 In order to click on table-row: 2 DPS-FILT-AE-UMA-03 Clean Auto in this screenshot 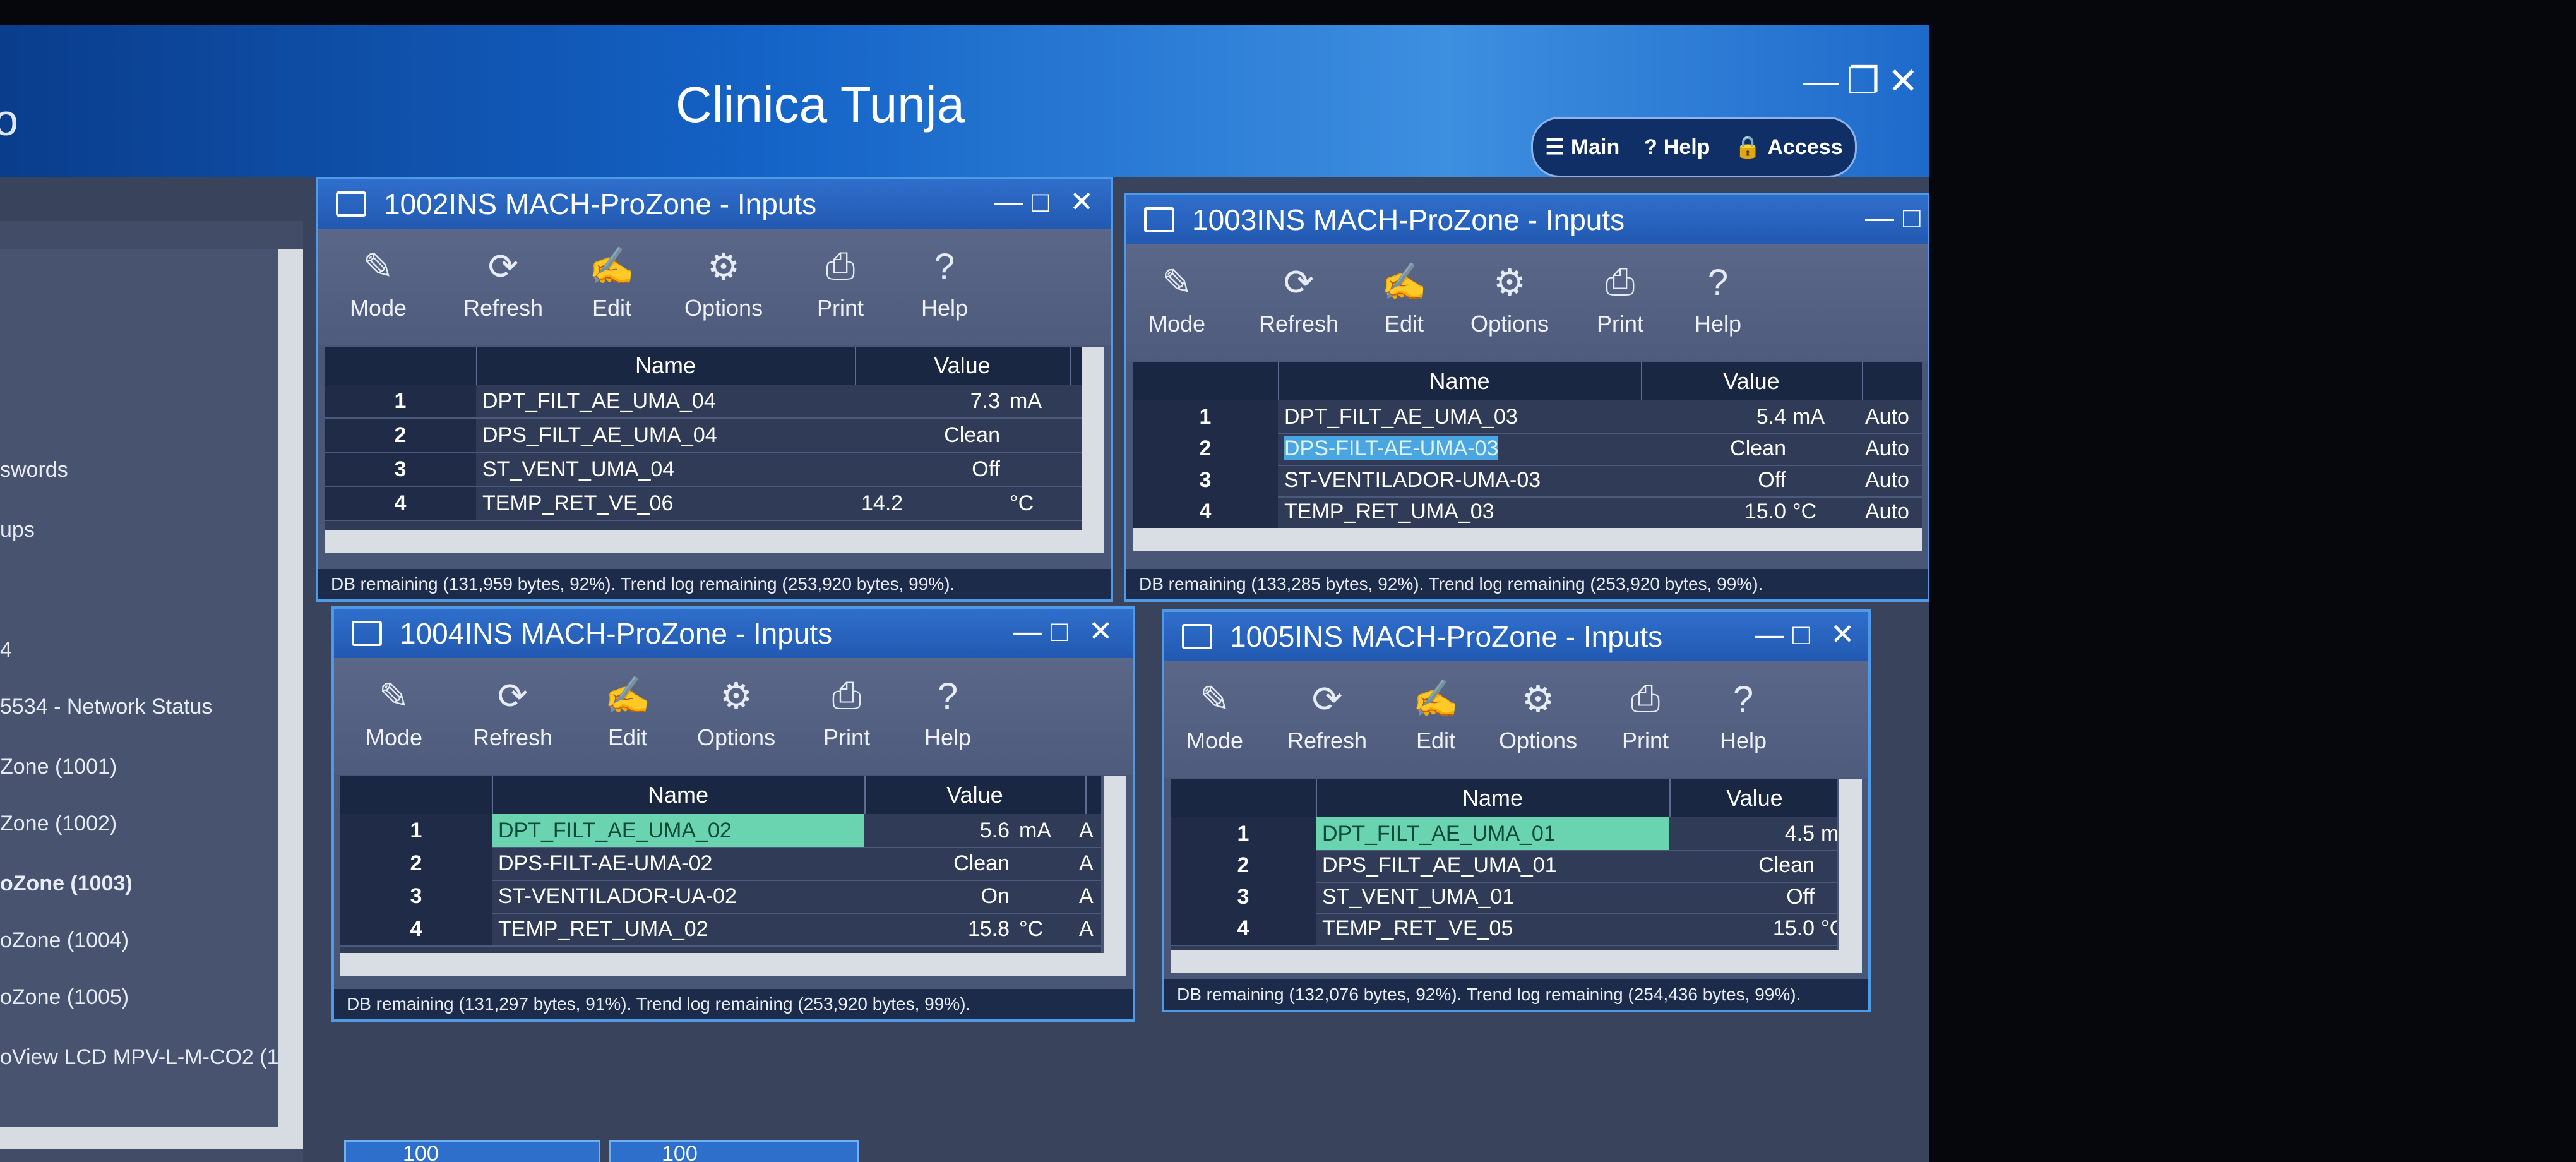, I will do `click(1527, 449)`.